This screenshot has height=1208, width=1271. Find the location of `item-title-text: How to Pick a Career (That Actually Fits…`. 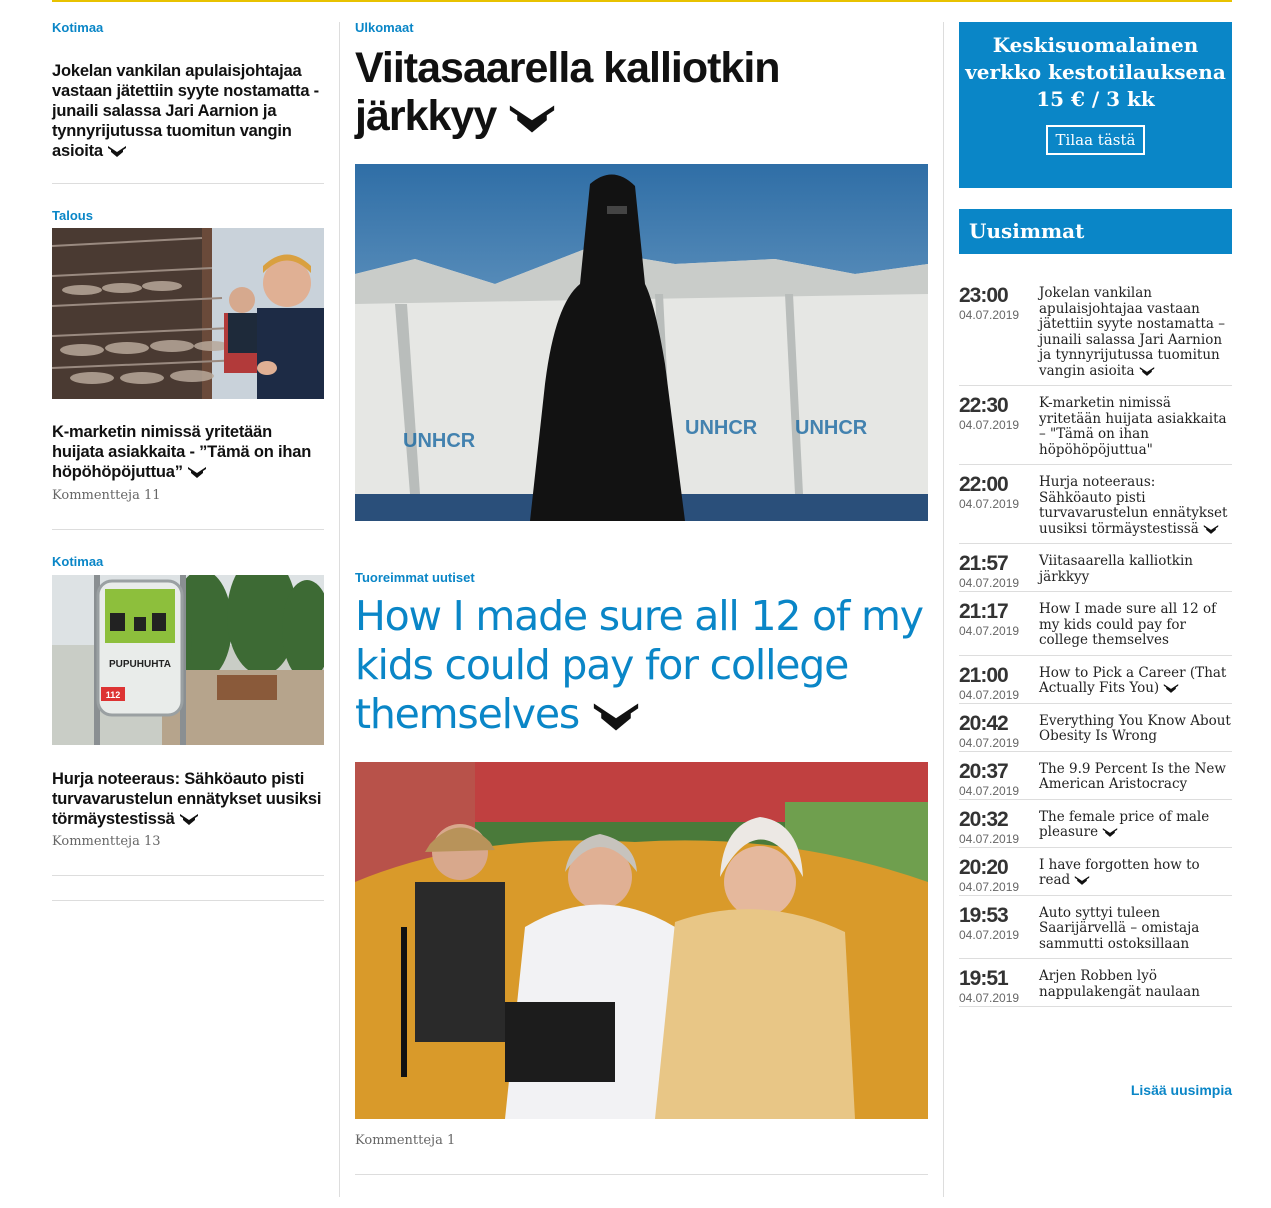

item-title-text: How to Pick a Career (That Actually Fits… is located at coordinates (1132, 681).